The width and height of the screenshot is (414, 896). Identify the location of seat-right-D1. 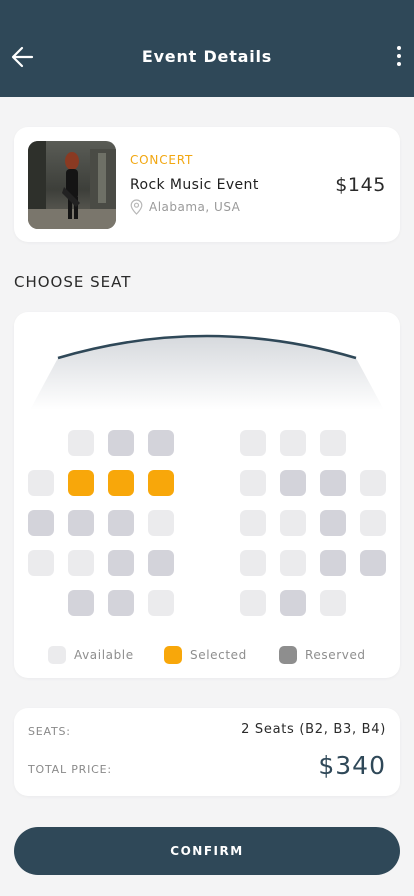
(253, 563).